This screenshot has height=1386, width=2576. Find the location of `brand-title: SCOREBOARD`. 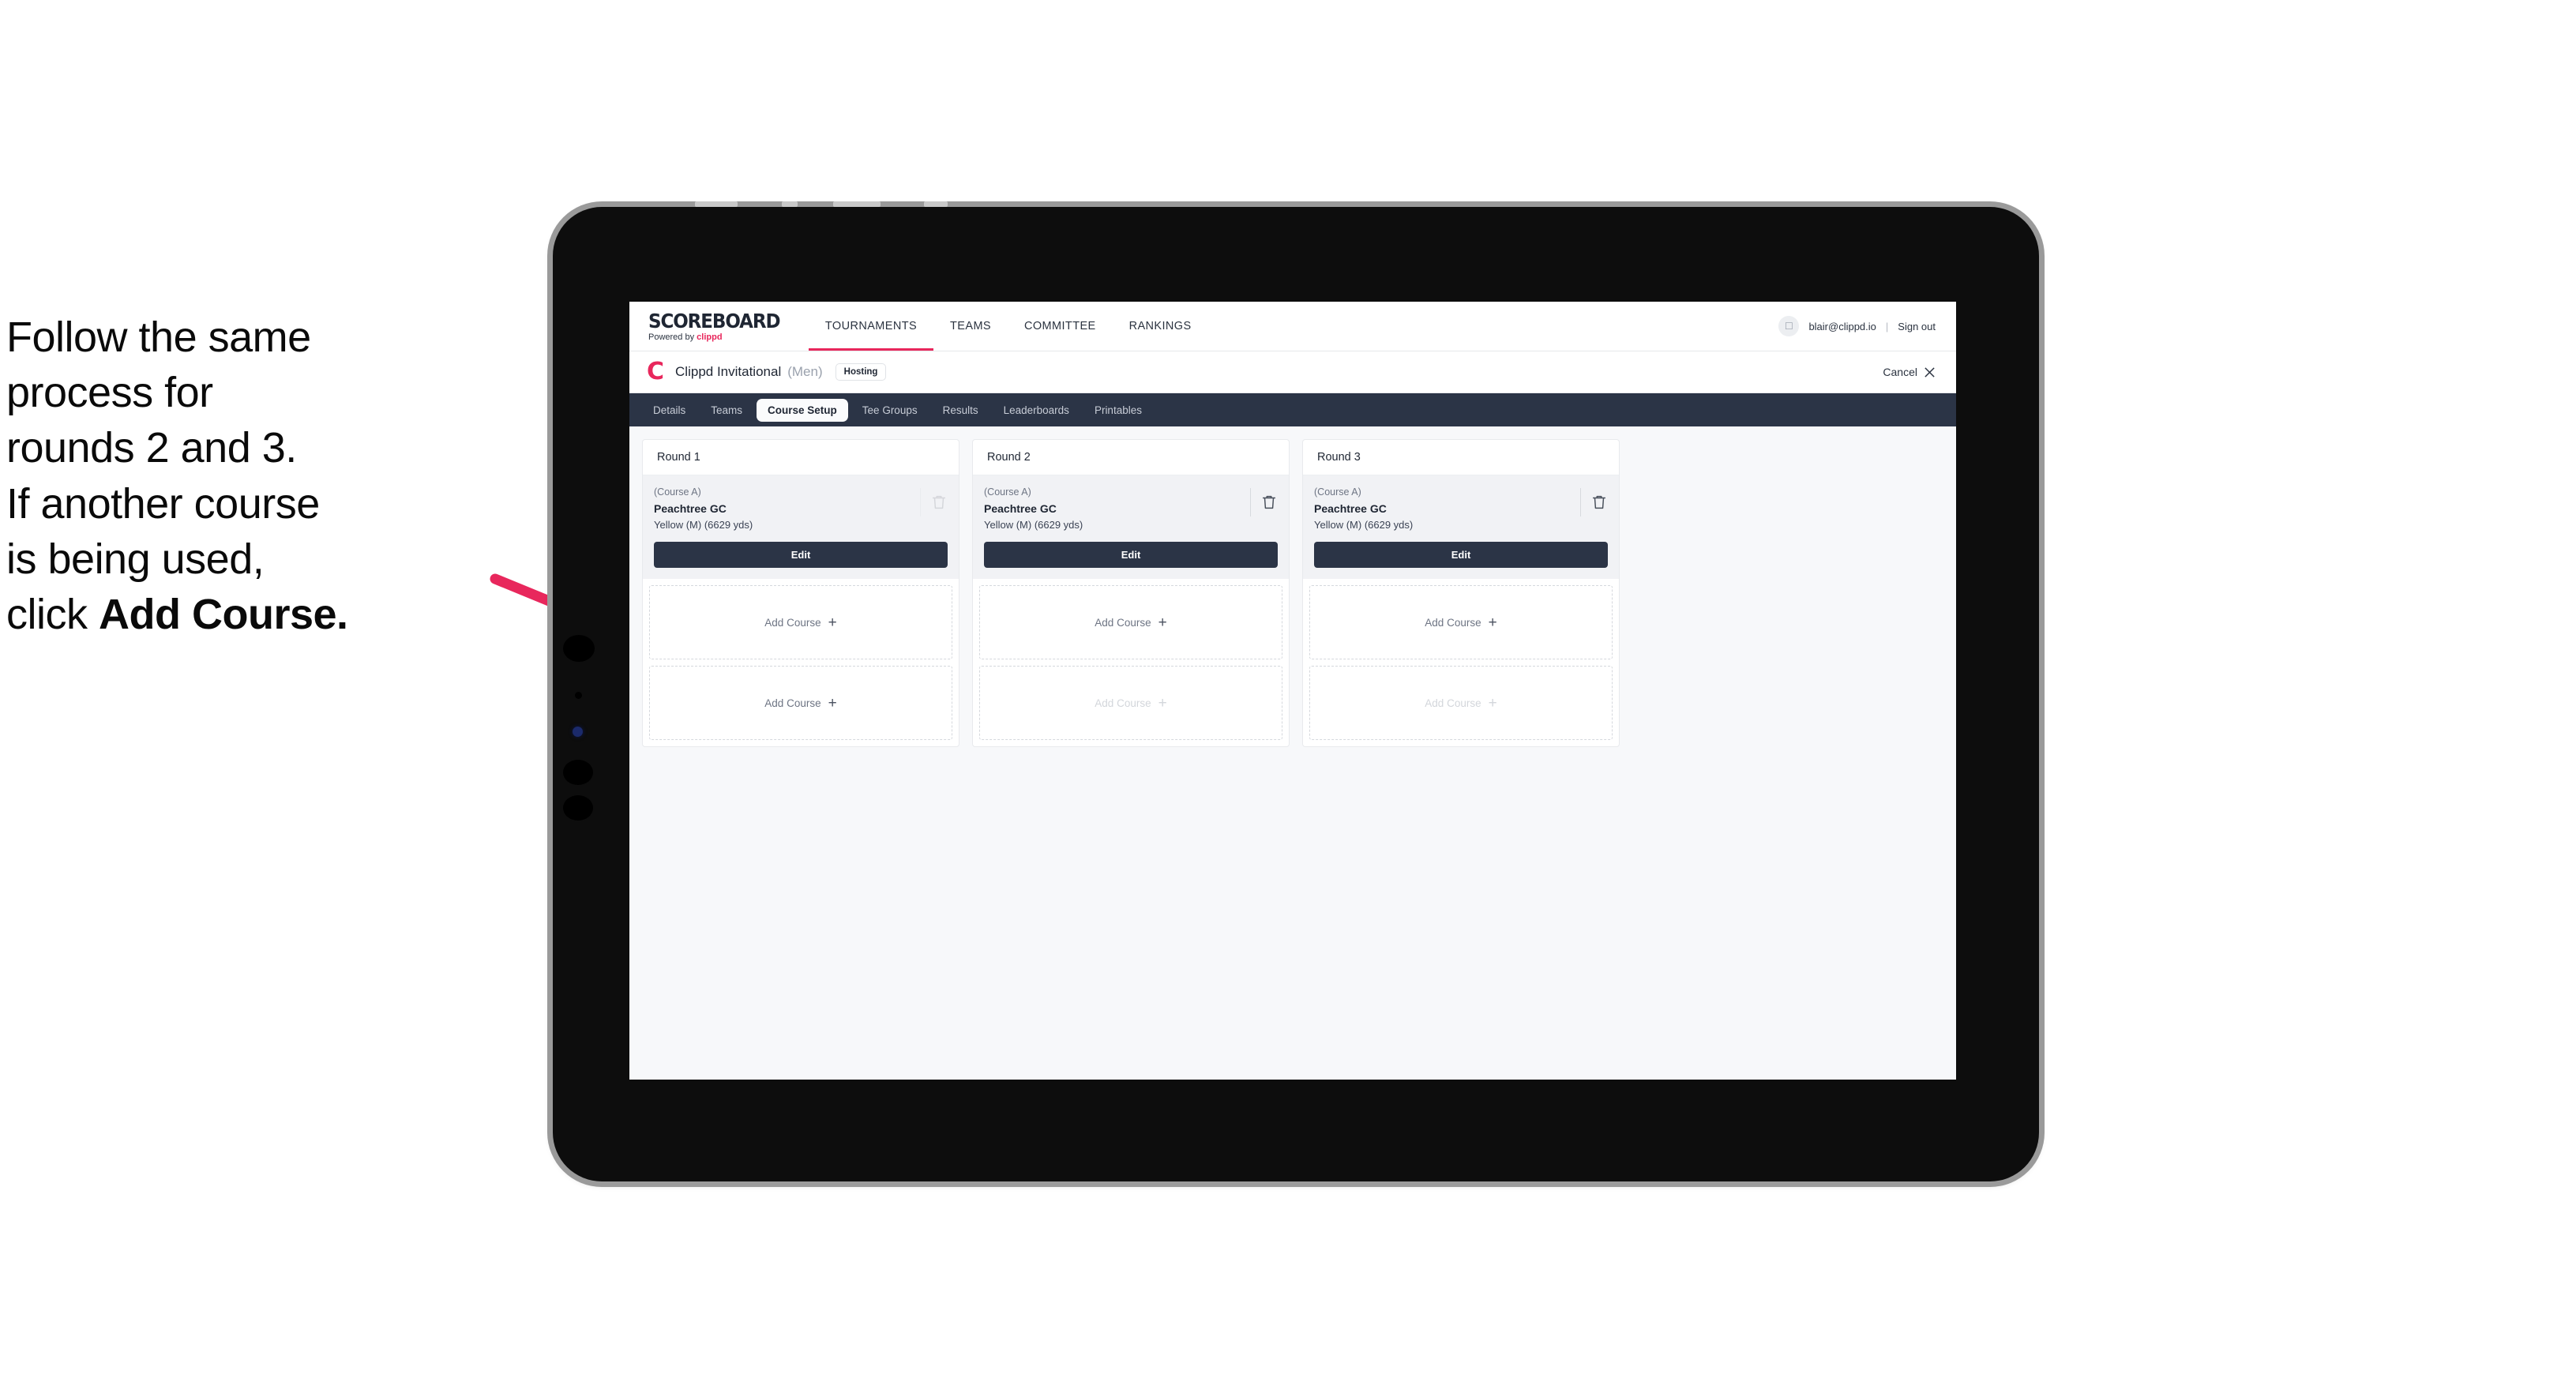

brand-title: SCOREBOARD is located at coordinates (714, 320).